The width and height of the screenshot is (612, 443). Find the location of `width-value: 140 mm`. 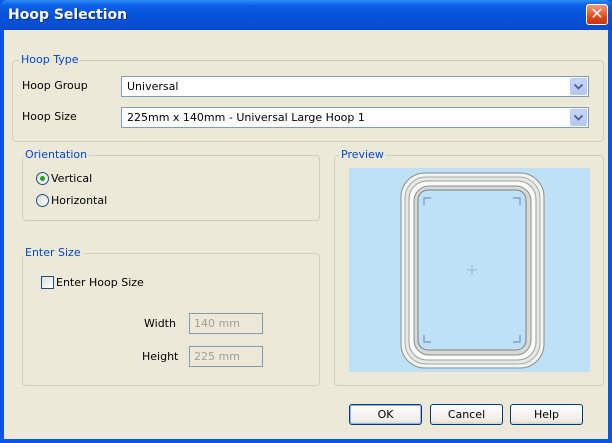

width-value: 140 mm is located at coordinates (217, 323).